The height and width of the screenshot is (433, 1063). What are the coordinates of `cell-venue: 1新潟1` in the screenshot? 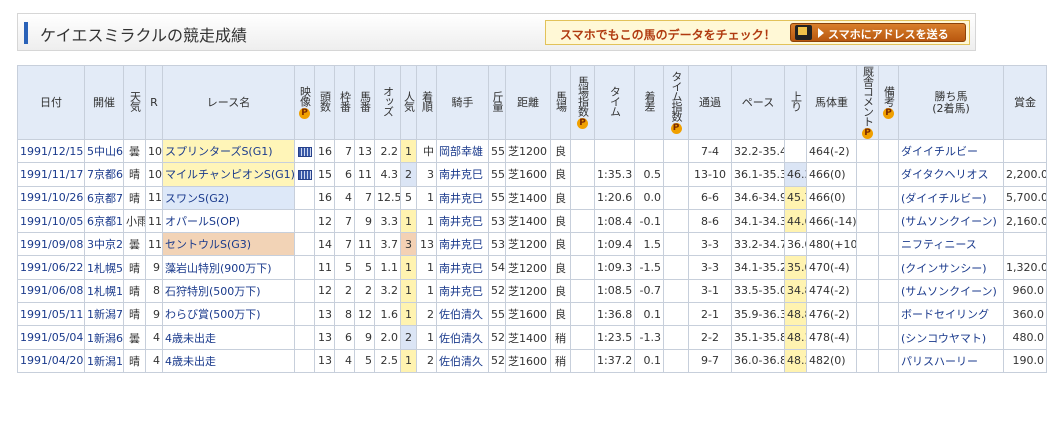 It's located at (104, 360).